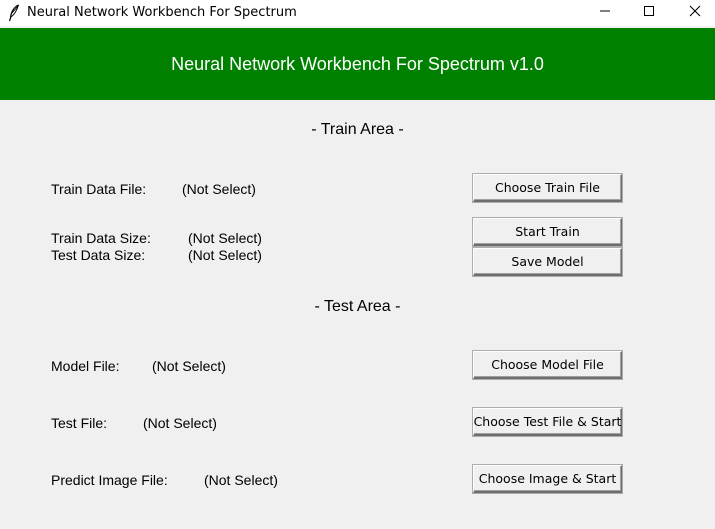 This screenshot has width=715, height=529. Describe the element at coordinates (357, 129) in the screenshot. I see `train-area-title: - Train Area -` at that location.